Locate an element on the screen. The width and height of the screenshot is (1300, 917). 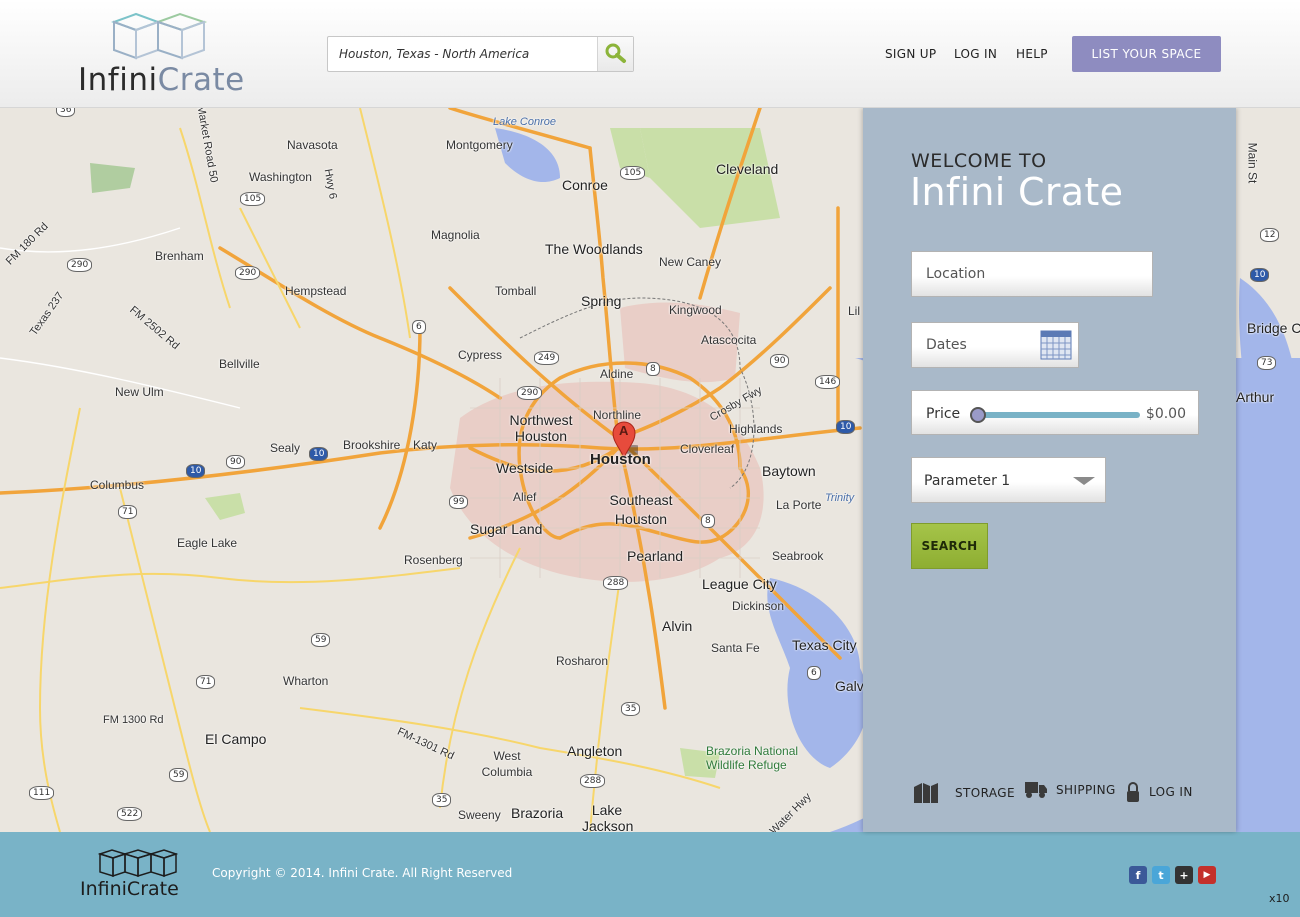
map-label: Main St is located at coordinates (1252, 163).